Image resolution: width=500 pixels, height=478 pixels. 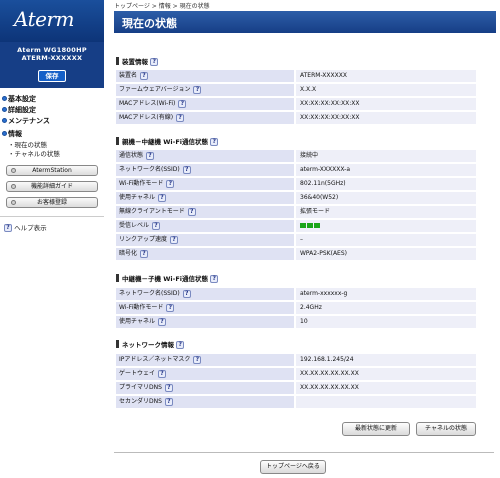 What do you see at coordinates (386, 184) in the screenshot?
I see `row-value: 802.11n(5GHz)` at bounding box center [386, 184].